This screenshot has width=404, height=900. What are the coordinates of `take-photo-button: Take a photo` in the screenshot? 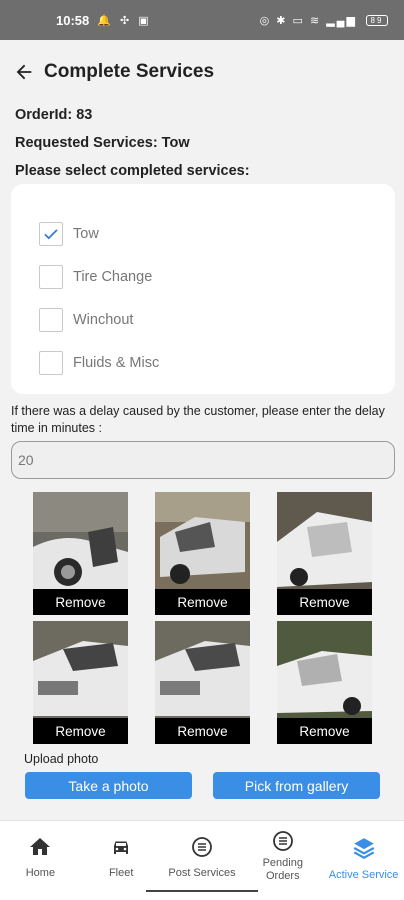 It's located at (108, 785).